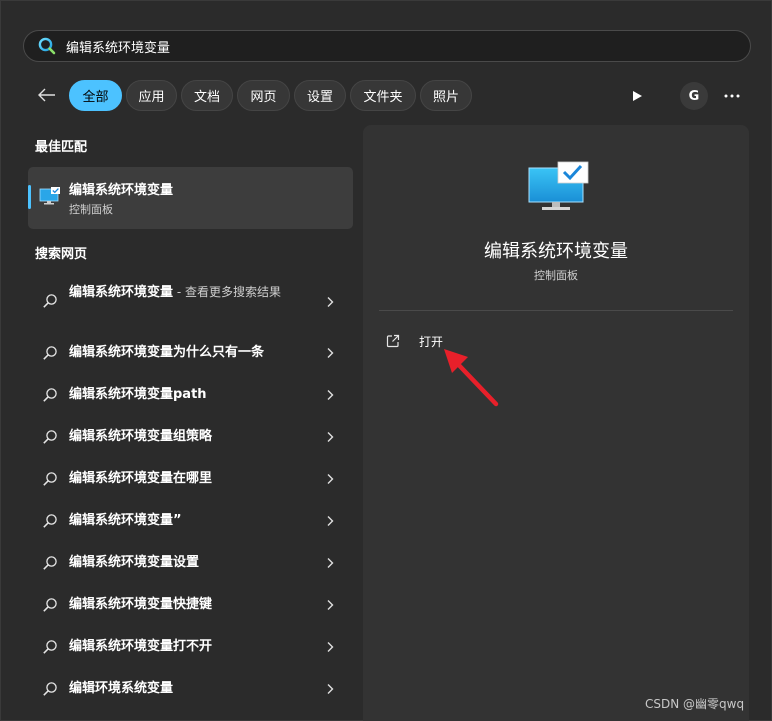  I want to click on web-result-5: 编辑系统环境变量”, so click(190, 521).